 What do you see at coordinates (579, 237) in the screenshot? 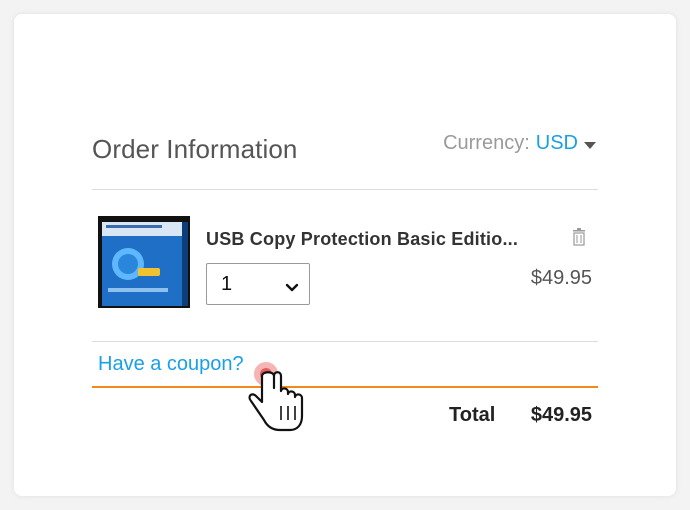
I see `trash-icon` at bounding box center [579, 237].